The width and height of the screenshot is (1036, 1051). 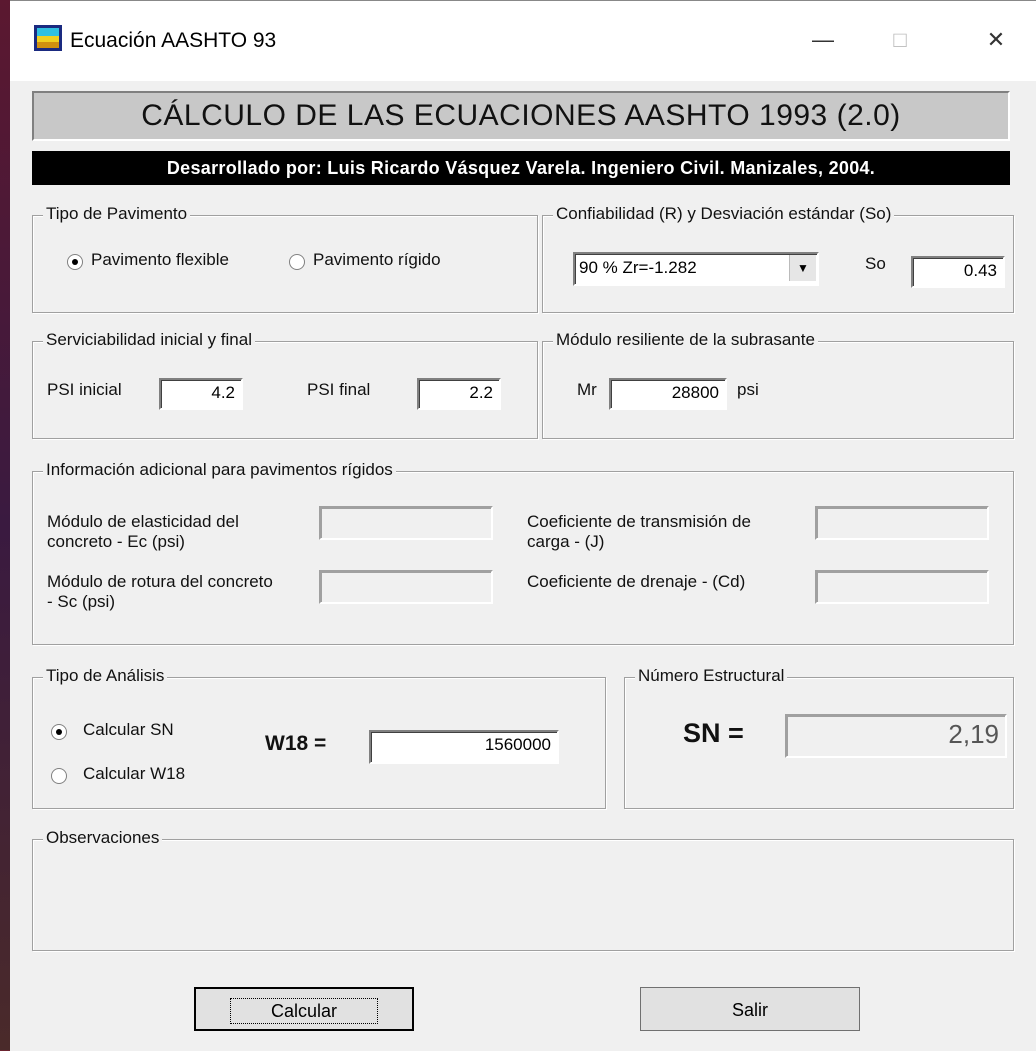 What do you see at coordinates (59, 776) in the screenshot?
I see `calculate-w18-radio` at bounding box center [59, 776].